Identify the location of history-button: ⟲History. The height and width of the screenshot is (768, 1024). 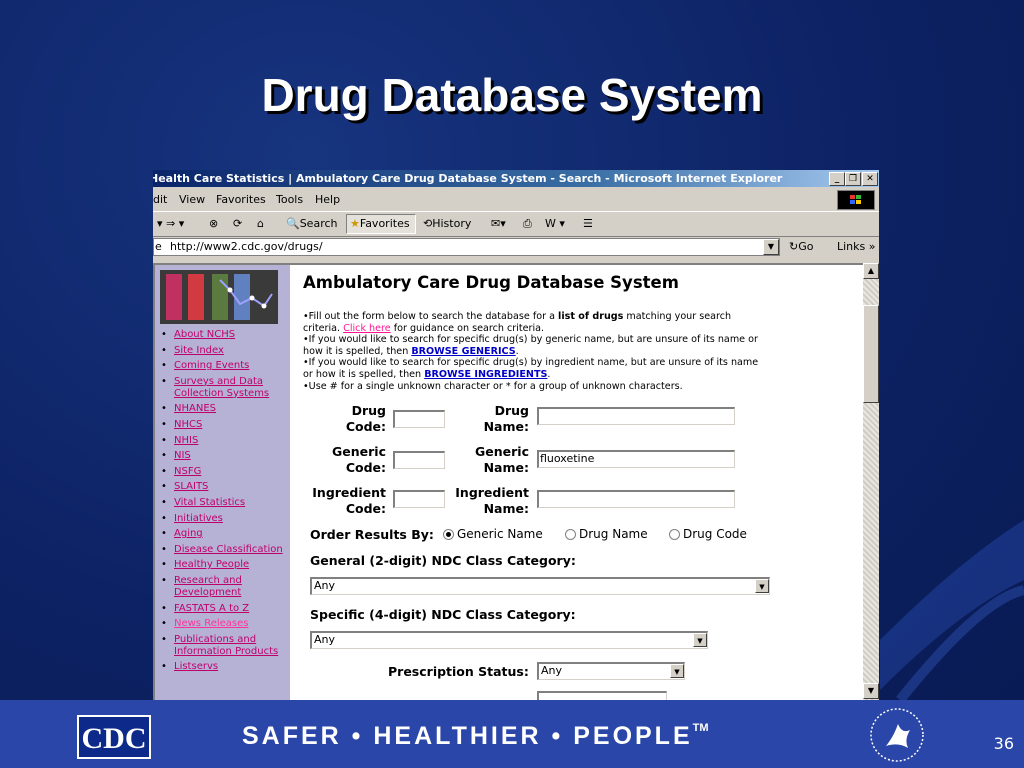
(447, 223).